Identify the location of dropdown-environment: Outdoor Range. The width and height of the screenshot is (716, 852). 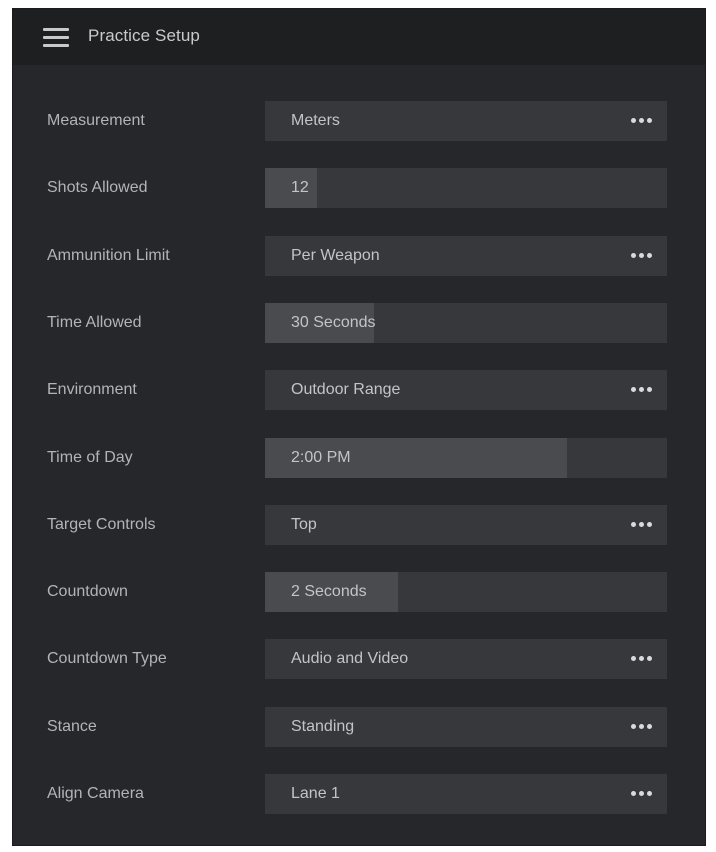
(466, 390).